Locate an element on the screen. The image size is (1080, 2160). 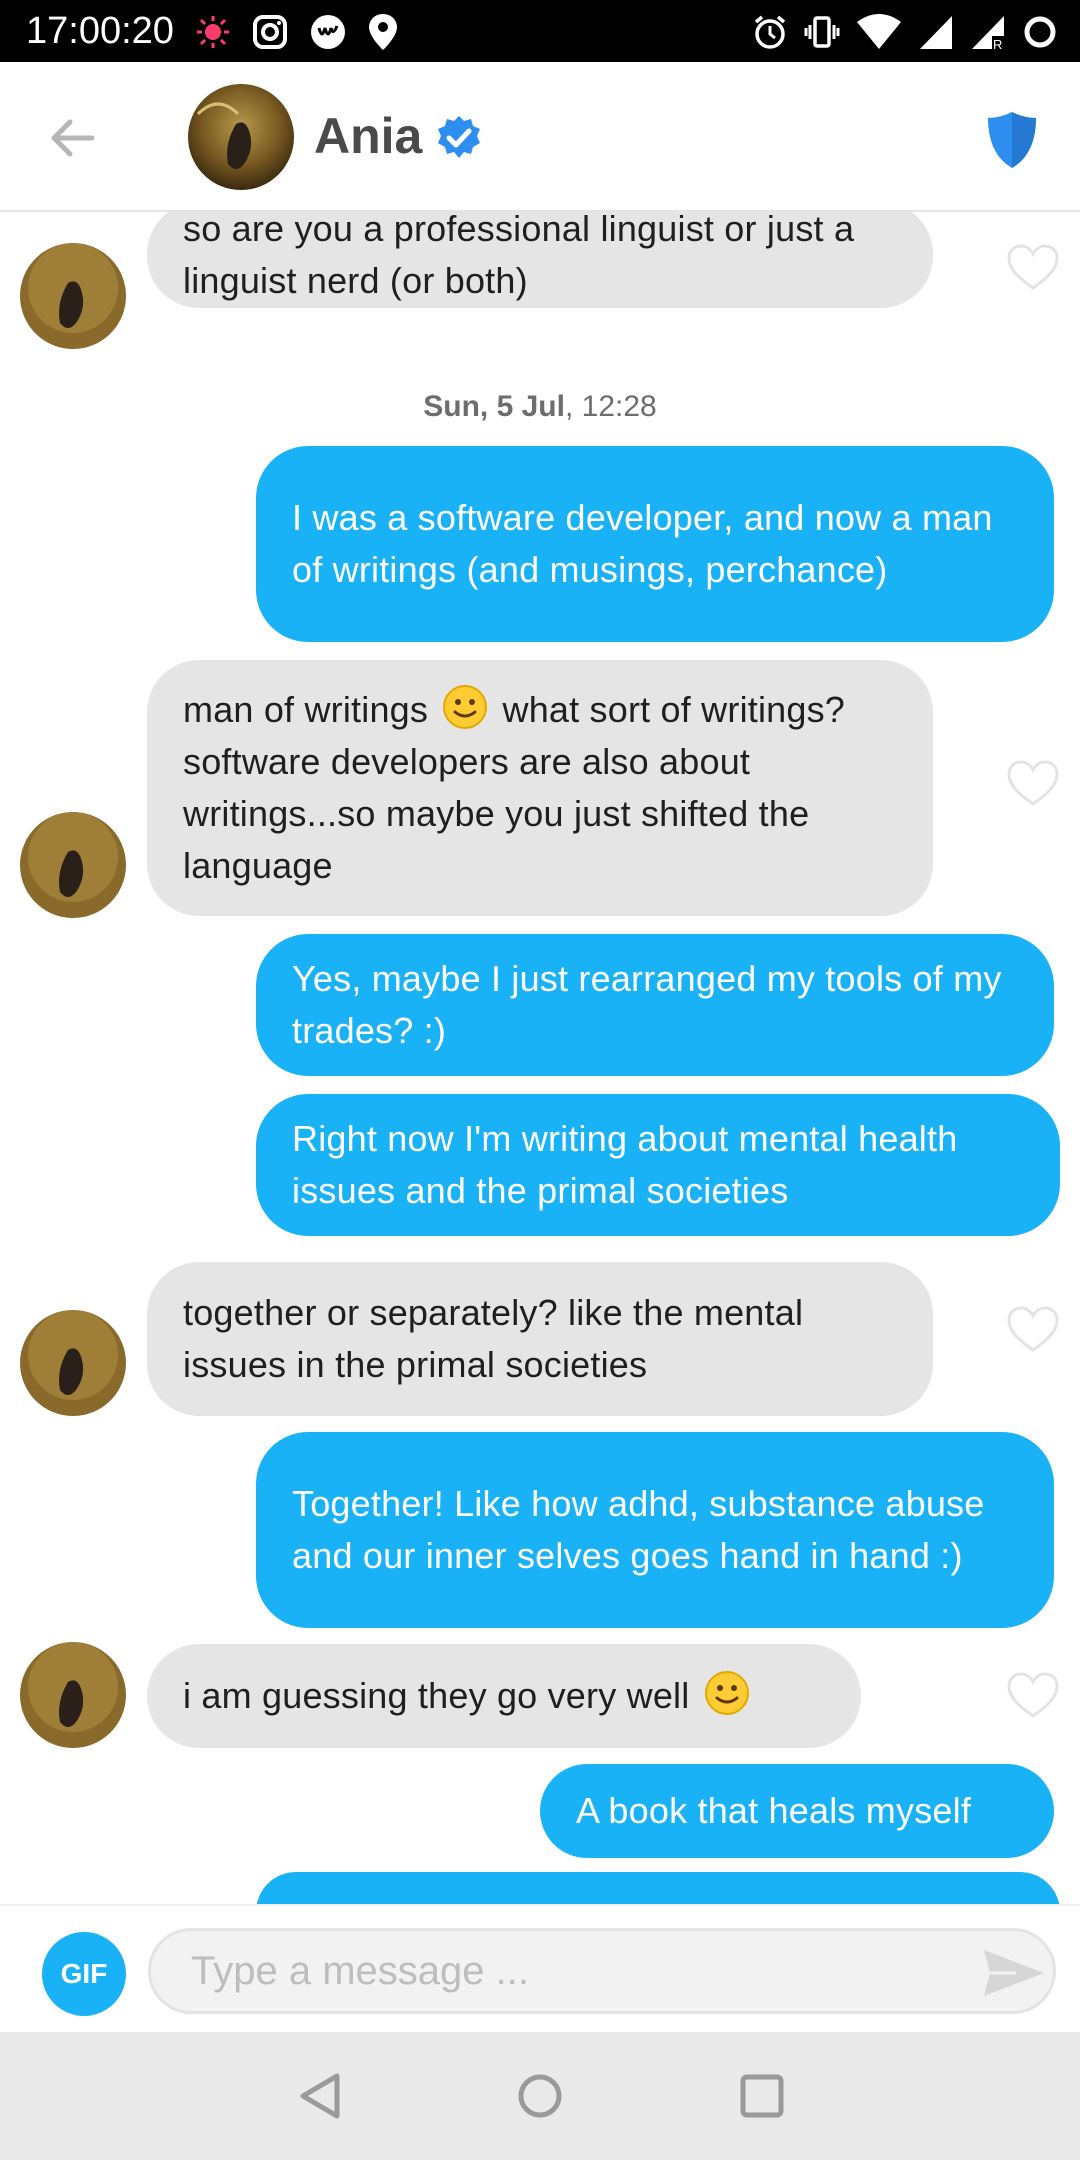
battery-ring-icon is located at coordinates (1040, 32).